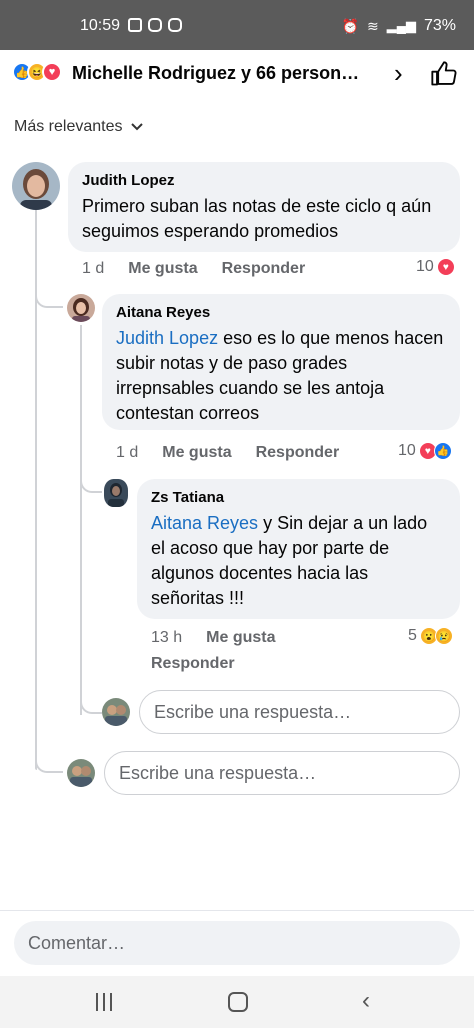  I want to click on alarm-icon: ⏰, so click(350, 25).